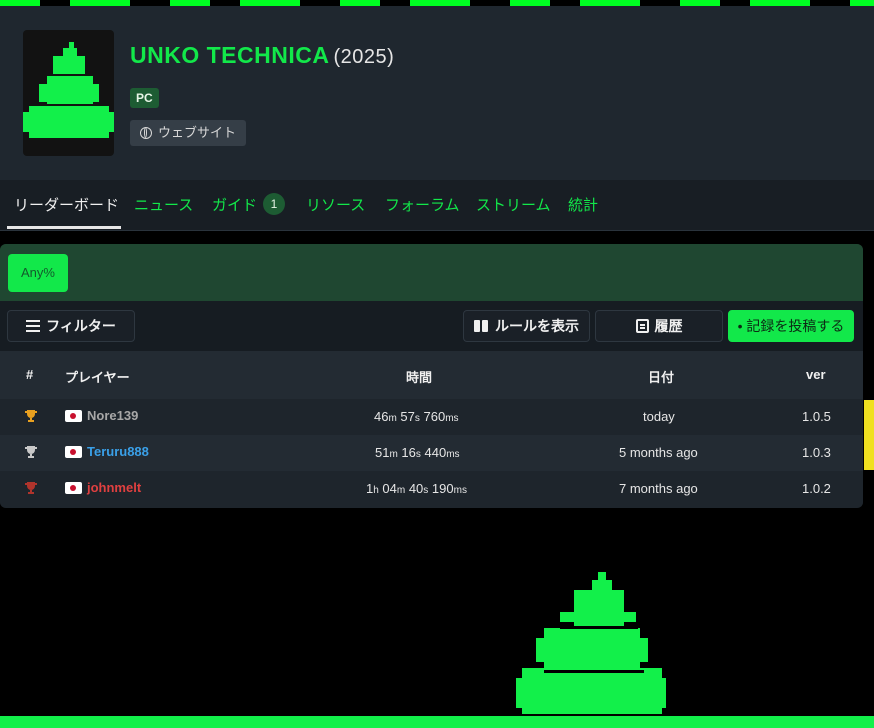 The width and height of the screenshot is (874, 728). I want to click on website-link: ウェブサイト, so click(188, 133).